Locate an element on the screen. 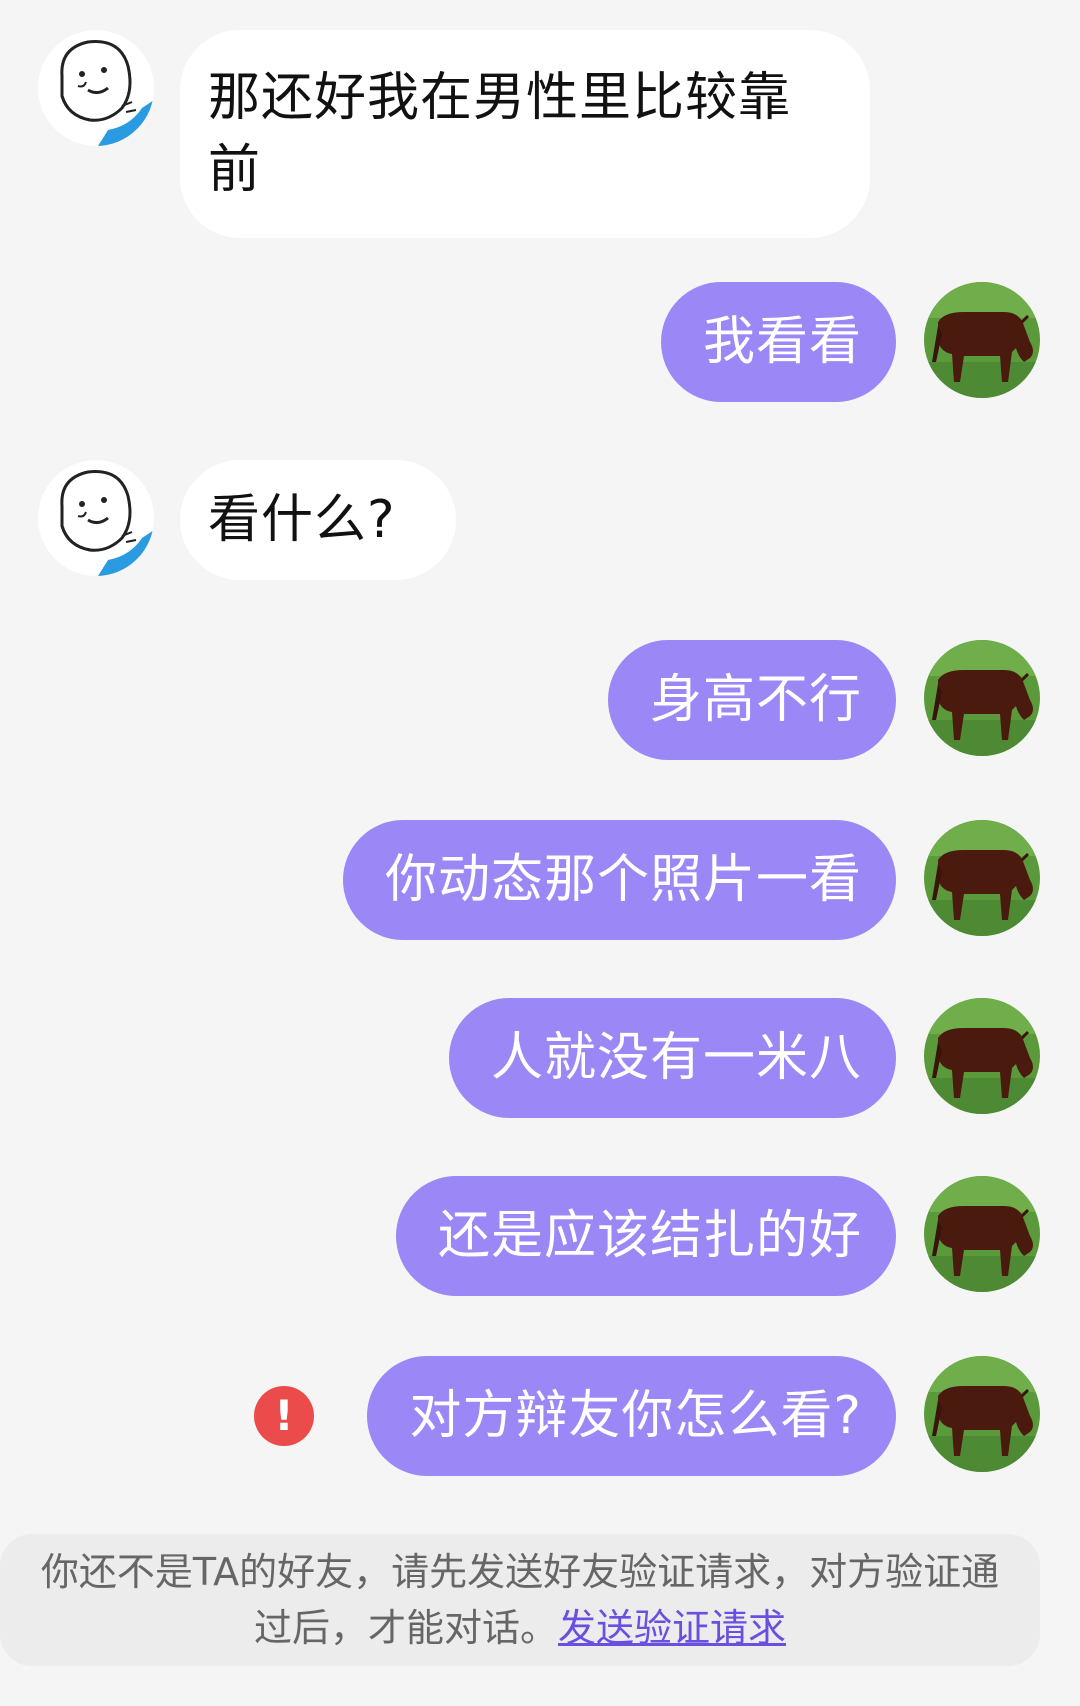 The height and width of the screenshot is (1706, 1080). send-failed-icon: ! is located at coordinates (284, 1416).